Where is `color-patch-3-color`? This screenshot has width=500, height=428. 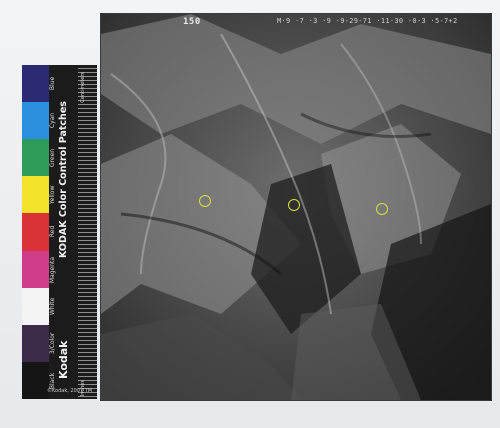 color-patch-3-color is located at coordinates (35, 343).